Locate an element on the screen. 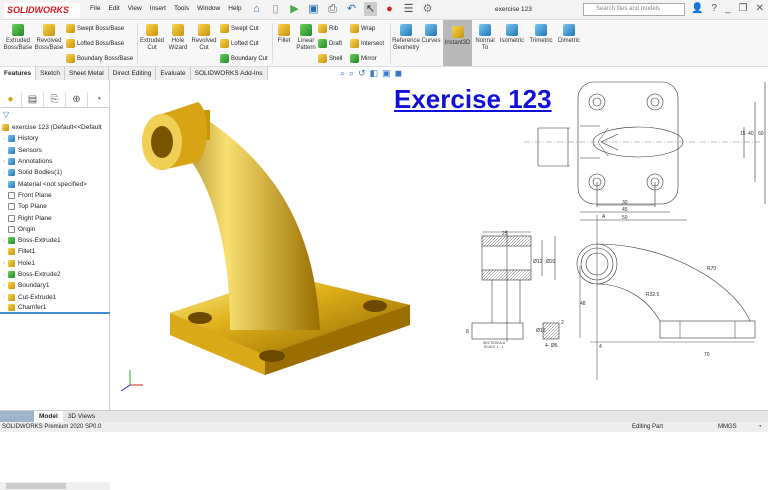  menu-edit: Edit is located at coordinates (113, 8).